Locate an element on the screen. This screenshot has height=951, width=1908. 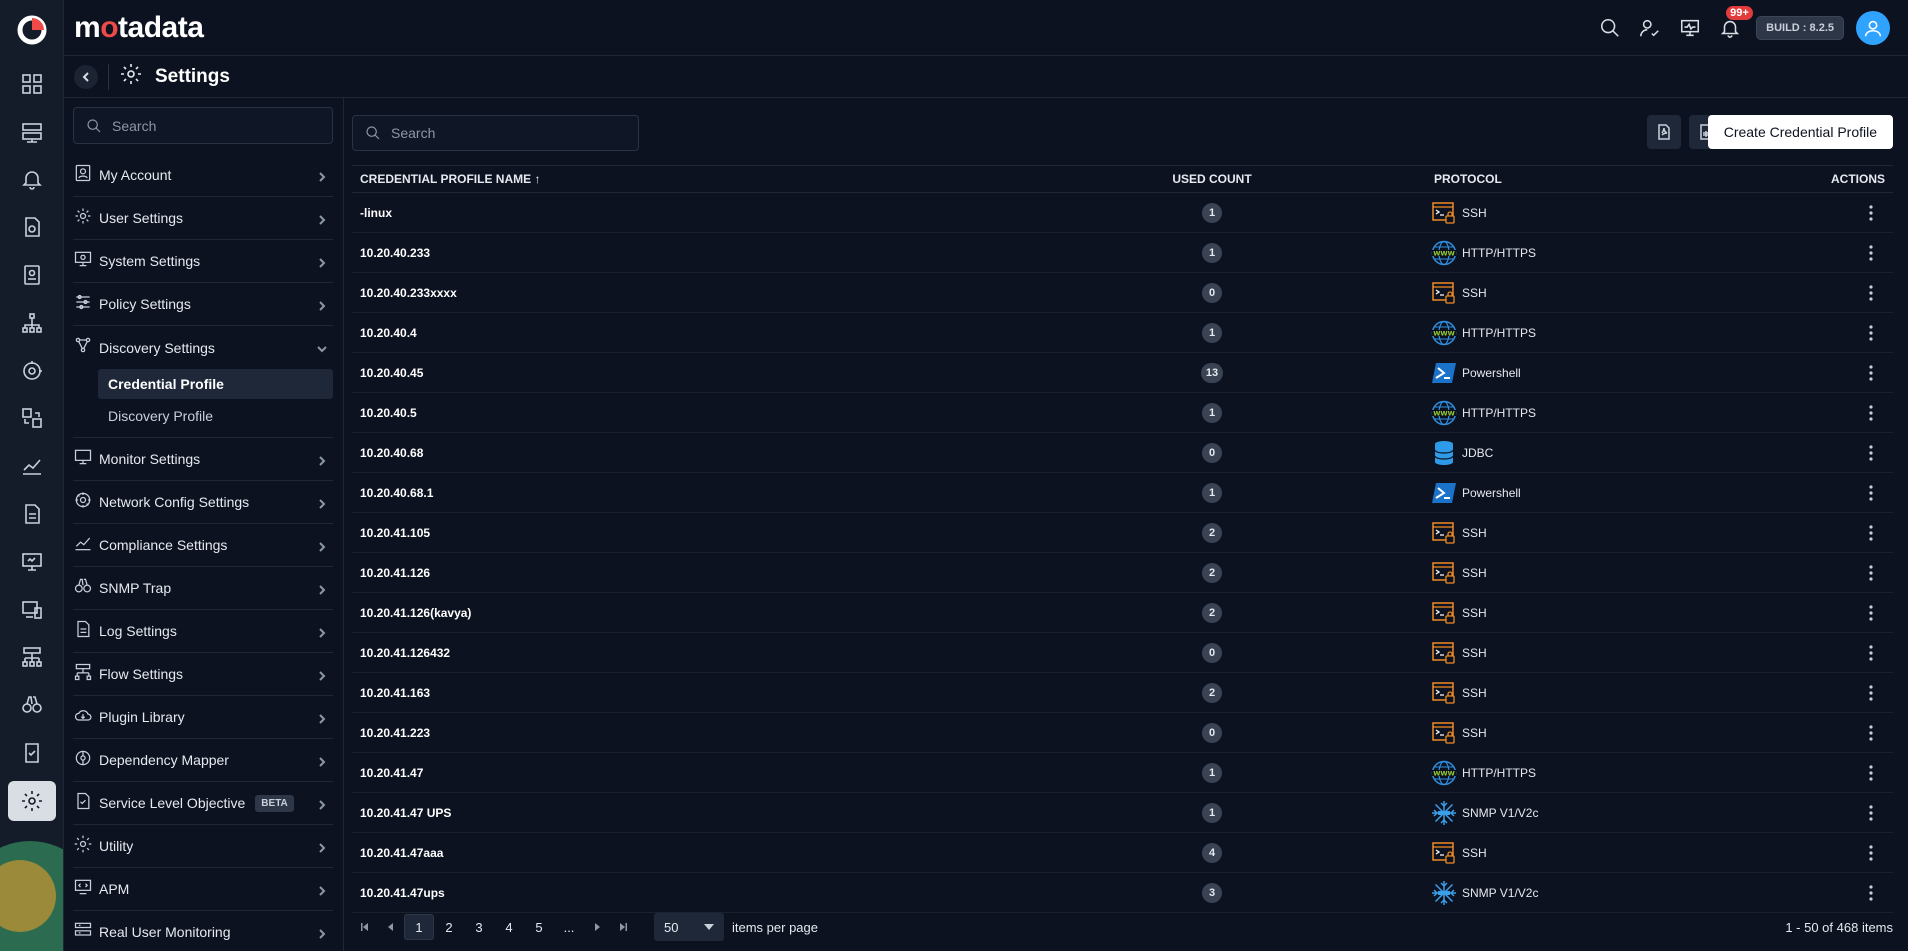
rail-monitor-icon is located at coordinates (31, 562).